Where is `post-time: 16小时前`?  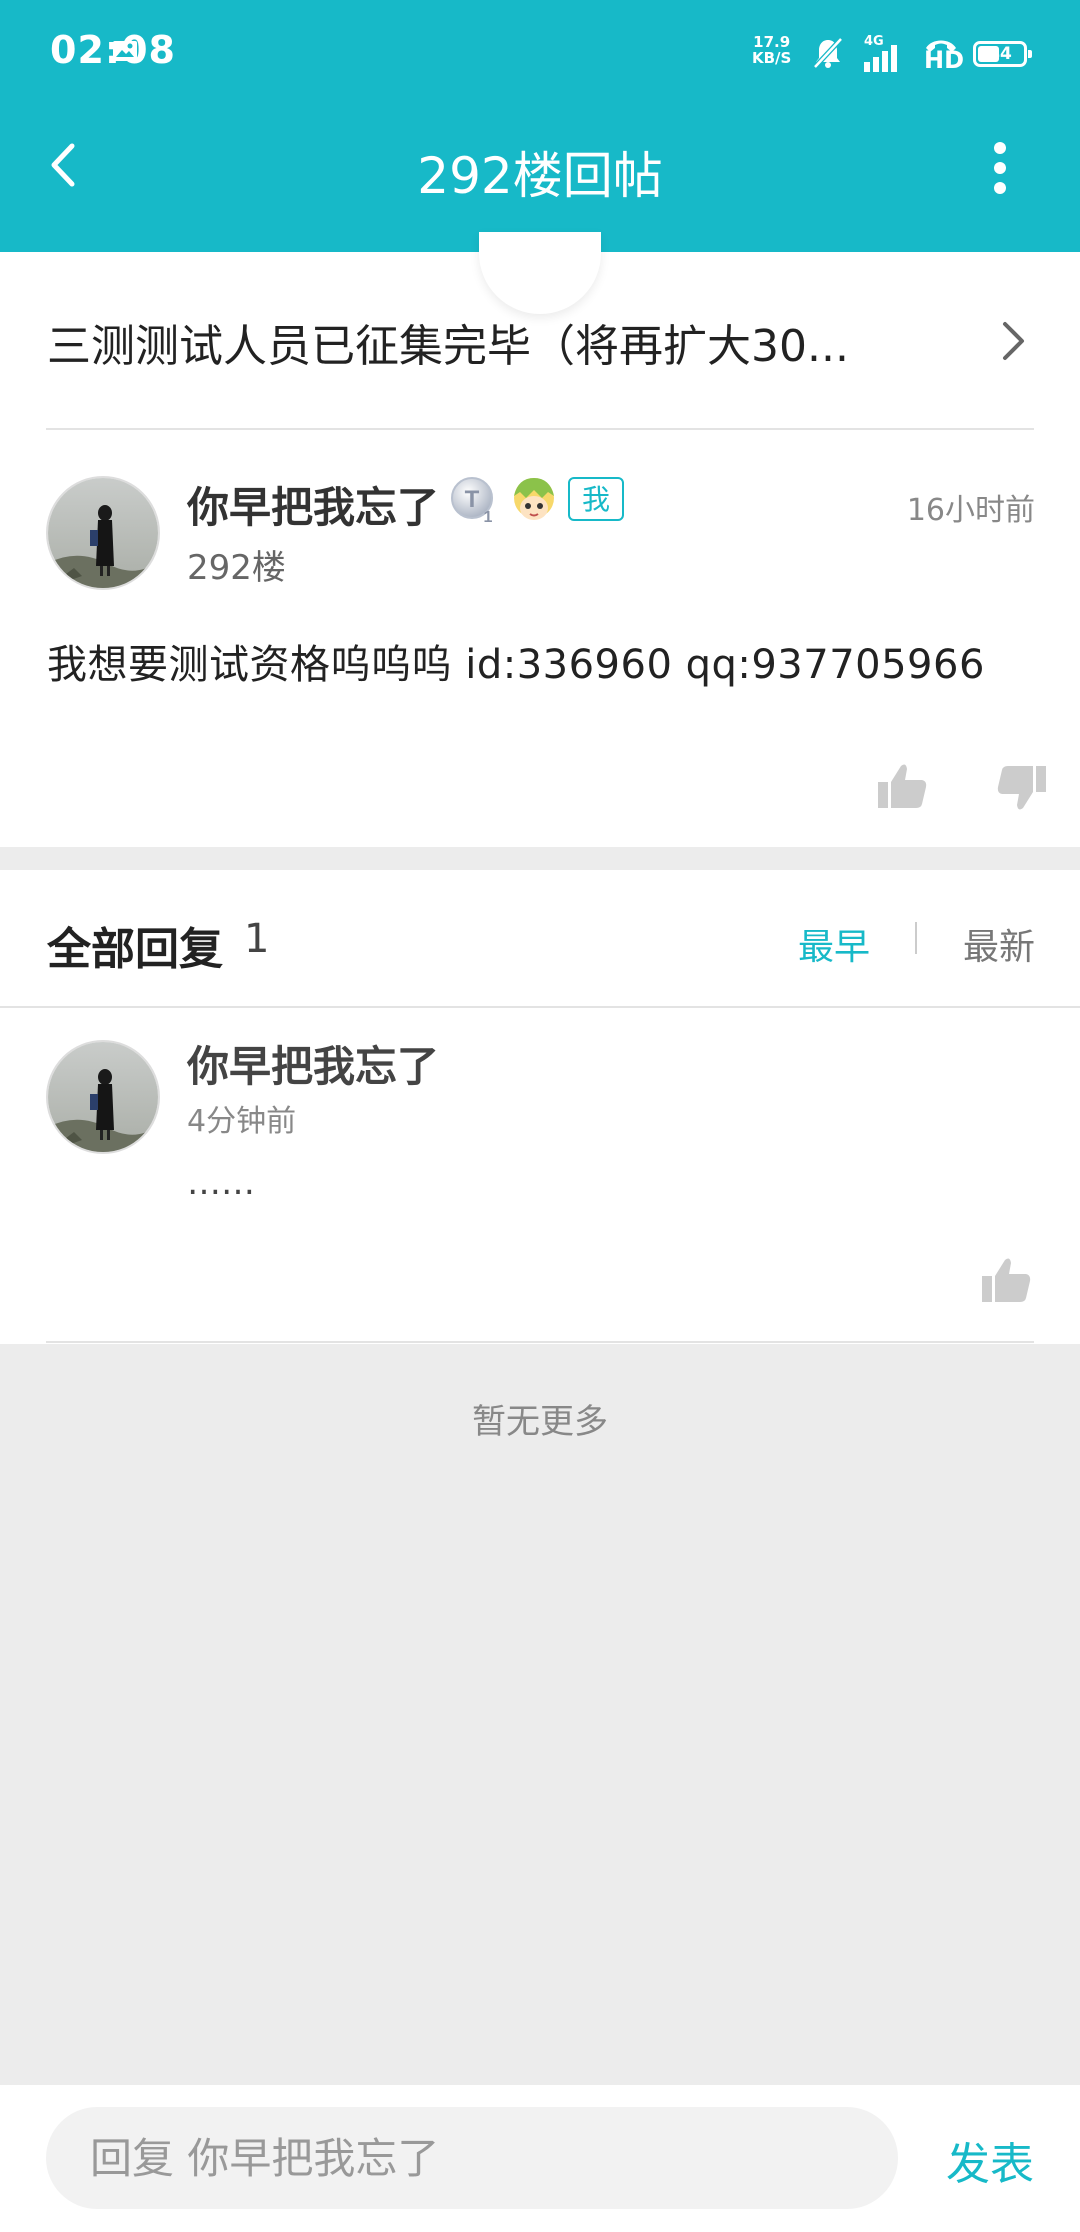
post-time: 16小时前 is located at coordinates (970, 510).